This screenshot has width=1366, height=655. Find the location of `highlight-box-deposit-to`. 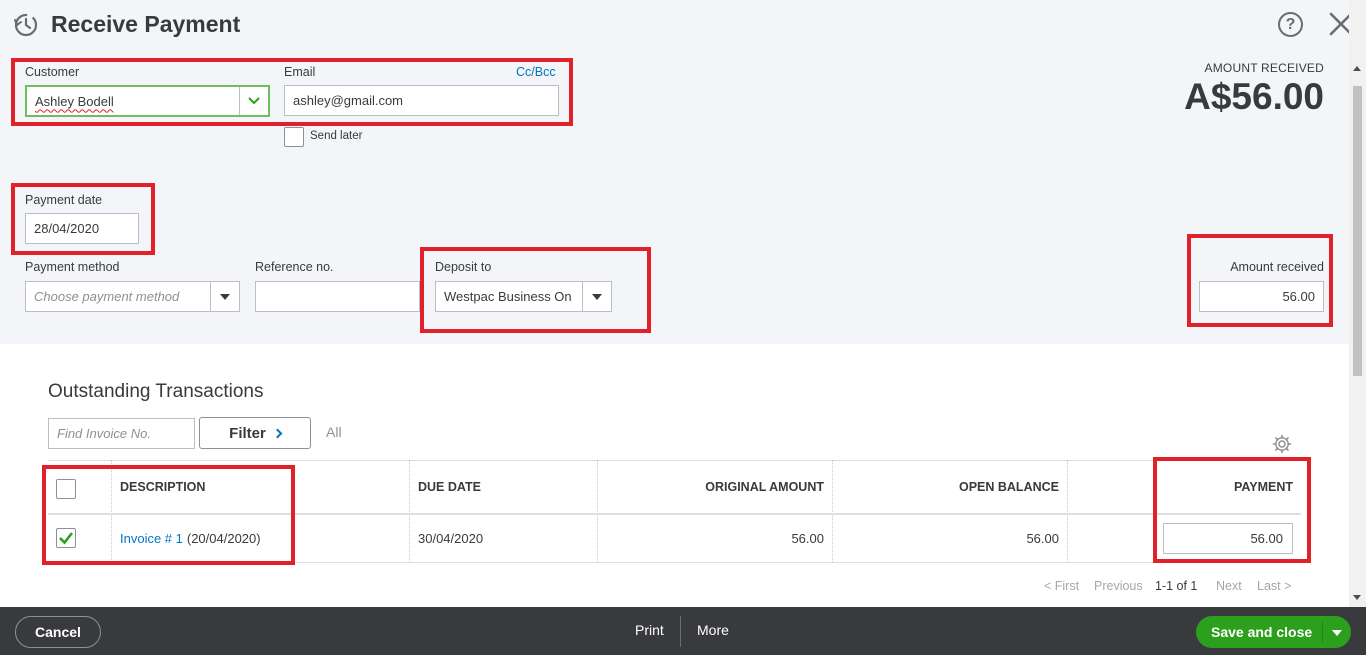

highlight-box-deposit-to is located at coordinates (535, 290).